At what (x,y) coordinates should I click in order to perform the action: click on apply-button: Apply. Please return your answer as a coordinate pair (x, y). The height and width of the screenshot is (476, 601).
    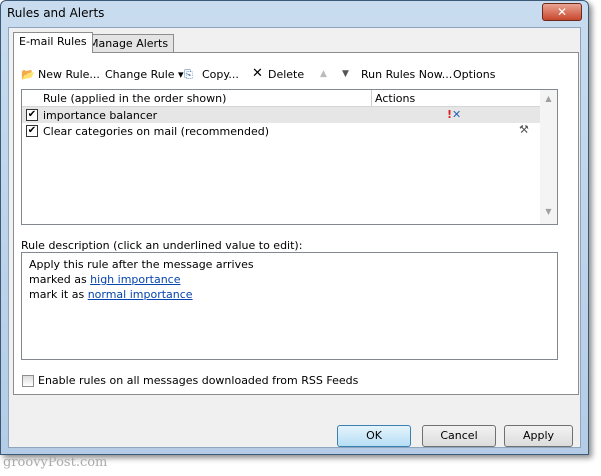
    Looking at the image, I should click on (538, 436).